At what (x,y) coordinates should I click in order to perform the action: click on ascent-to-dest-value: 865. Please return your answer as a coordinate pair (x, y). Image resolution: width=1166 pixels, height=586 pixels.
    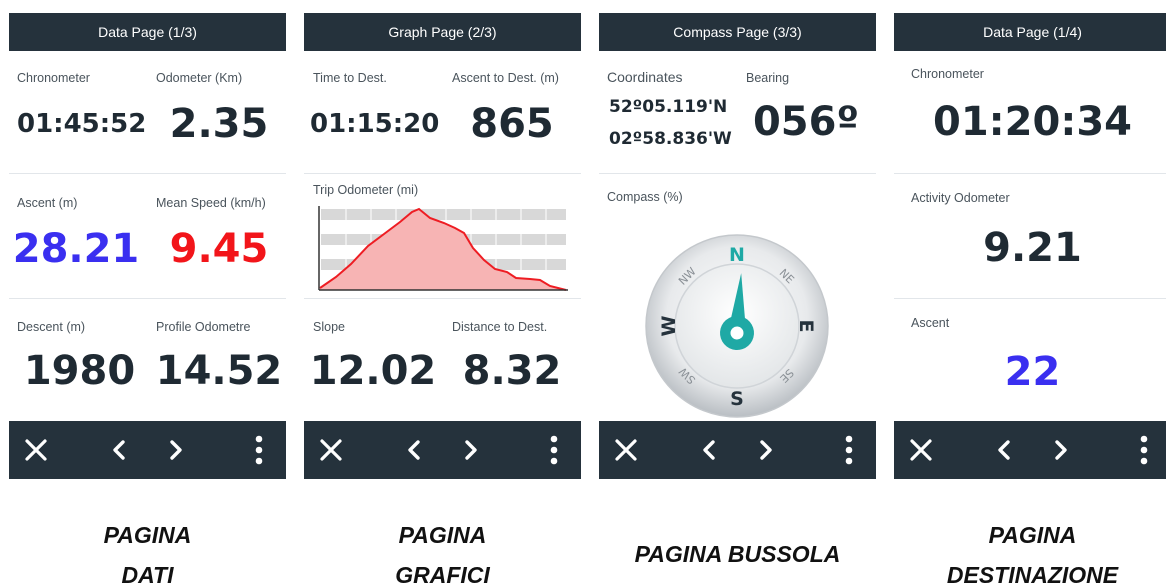
    Looking at the image, I should click on (512, 124).